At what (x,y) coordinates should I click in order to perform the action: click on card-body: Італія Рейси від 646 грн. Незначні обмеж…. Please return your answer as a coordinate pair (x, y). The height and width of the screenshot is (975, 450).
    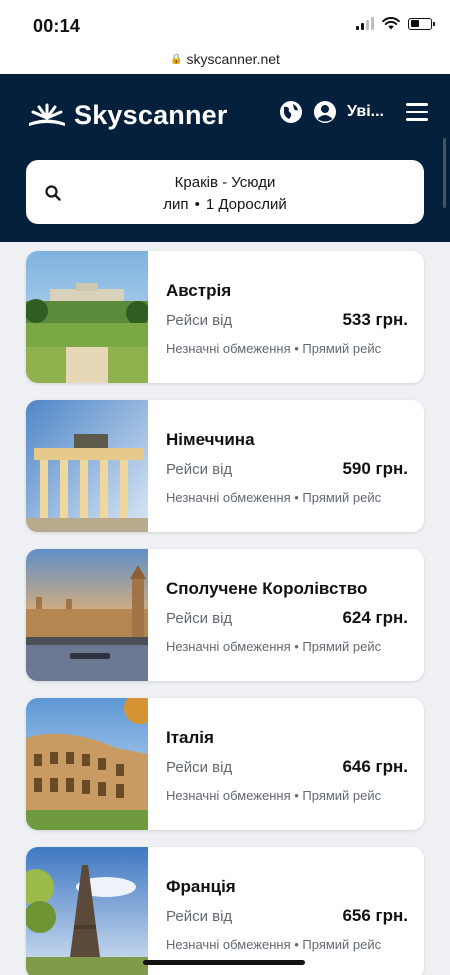
    Looking at the image, I should click on (287, 764).